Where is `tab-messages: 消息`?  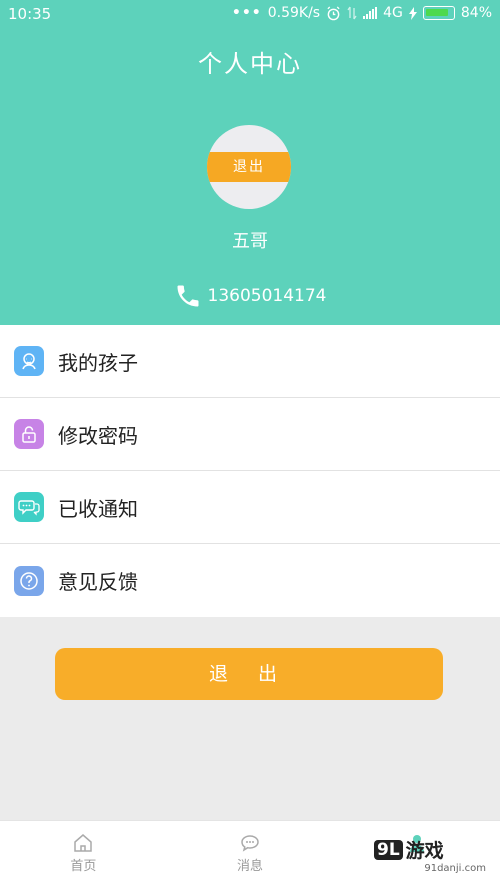 tab-messages: 消息 is located at coordinates (250, 854).